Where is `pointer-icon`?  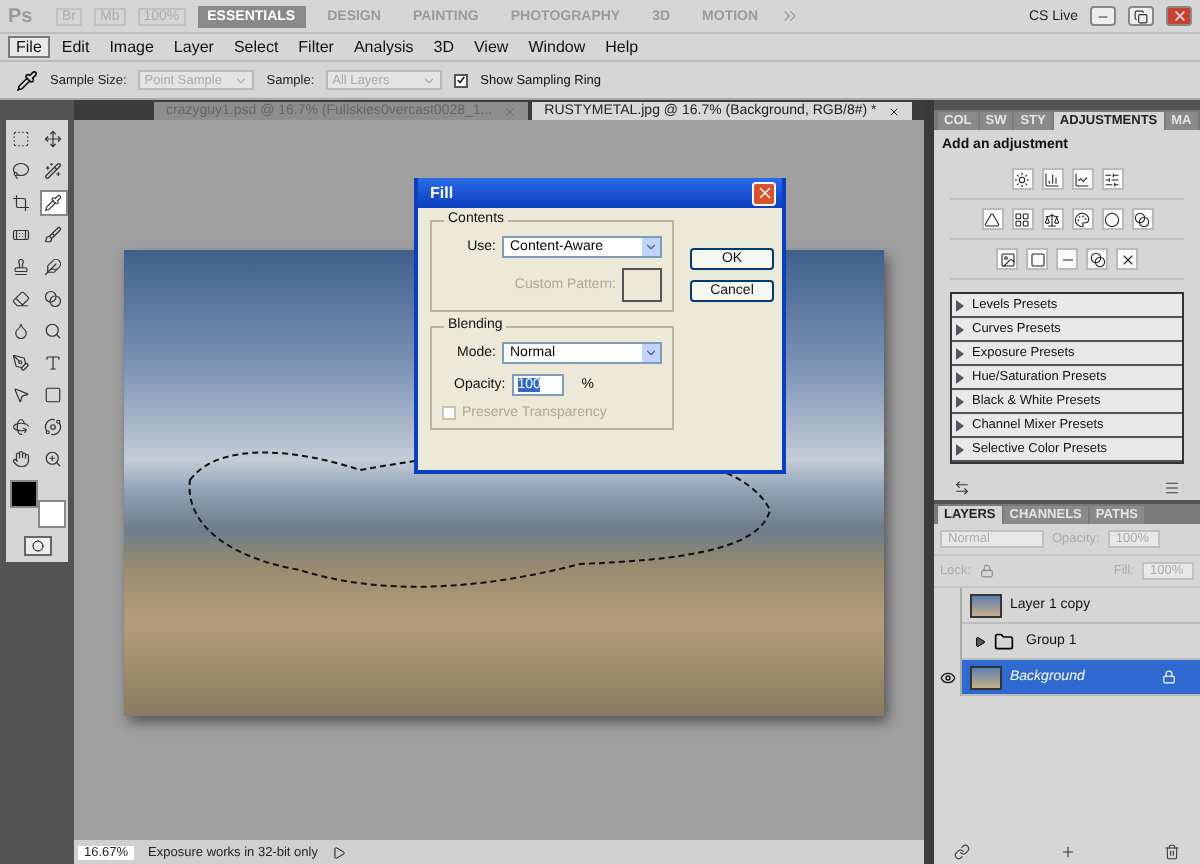 pointer-icon is located at coordinates (21, 395).